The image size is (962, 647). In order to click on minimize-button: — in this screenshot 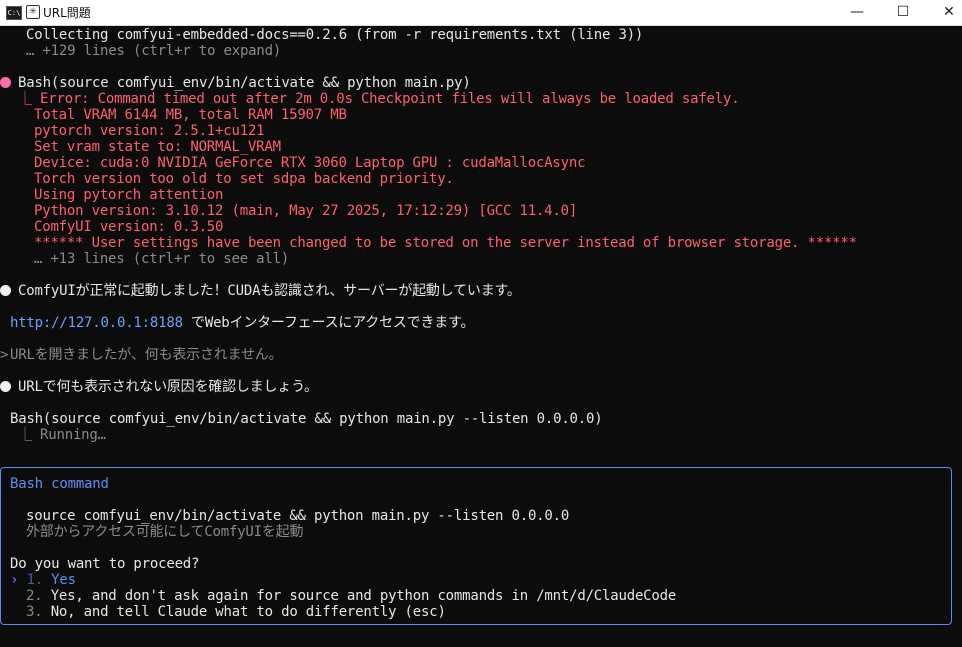, I will do `click(857, 13)`.